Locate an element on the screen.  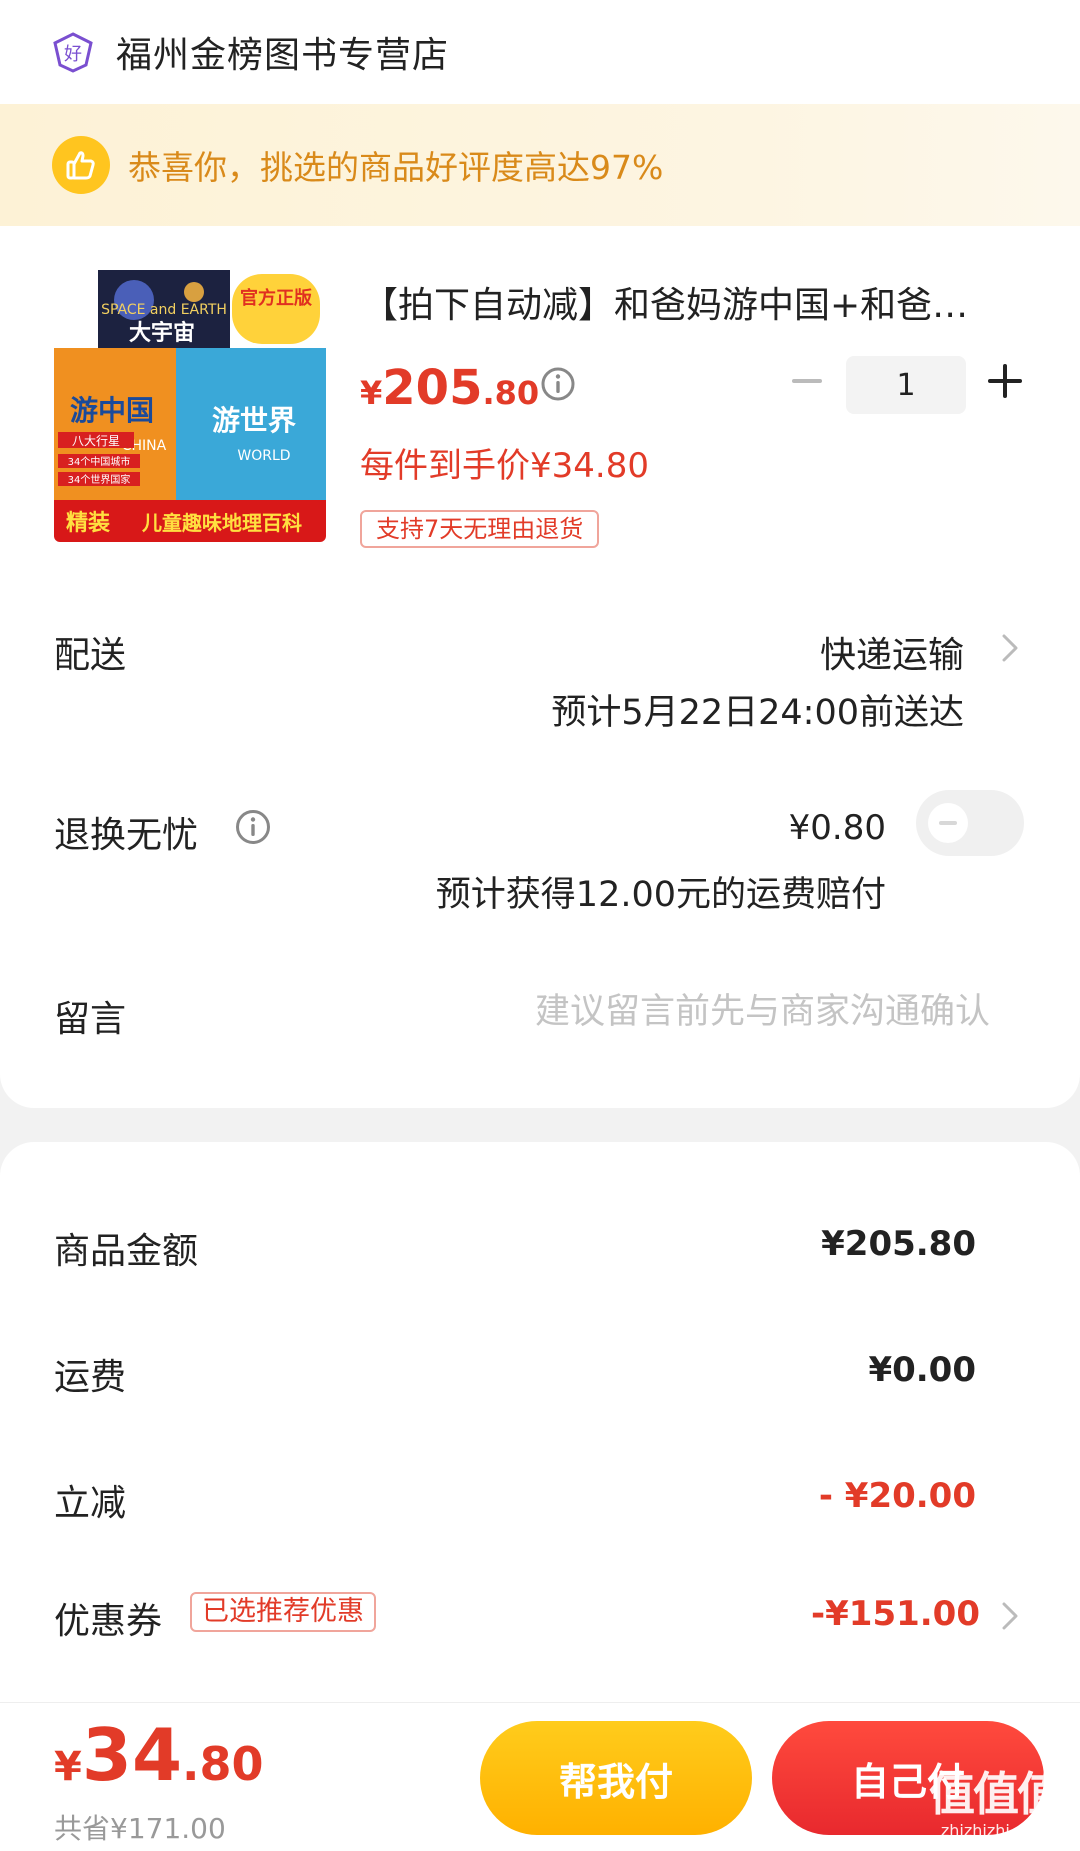
product-price: ¥ 205 .80 is located at coordinates (449, 388).